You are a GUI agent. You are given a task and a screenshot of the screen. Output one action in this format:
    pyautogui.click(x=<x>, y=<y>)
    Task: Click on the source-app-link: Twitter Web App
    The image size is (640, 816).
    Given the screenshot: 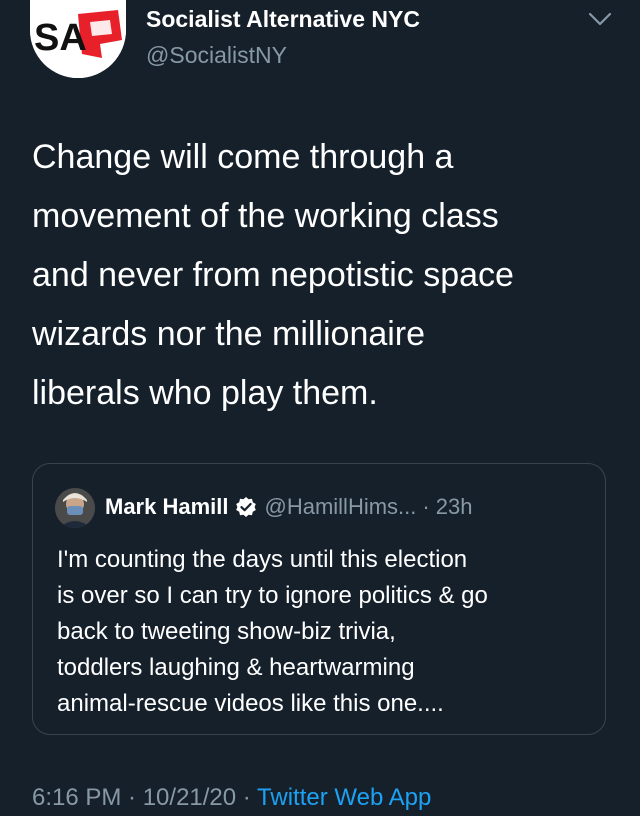 What is the action you would take?
    pyautogui.click(x=344, y=797)
    